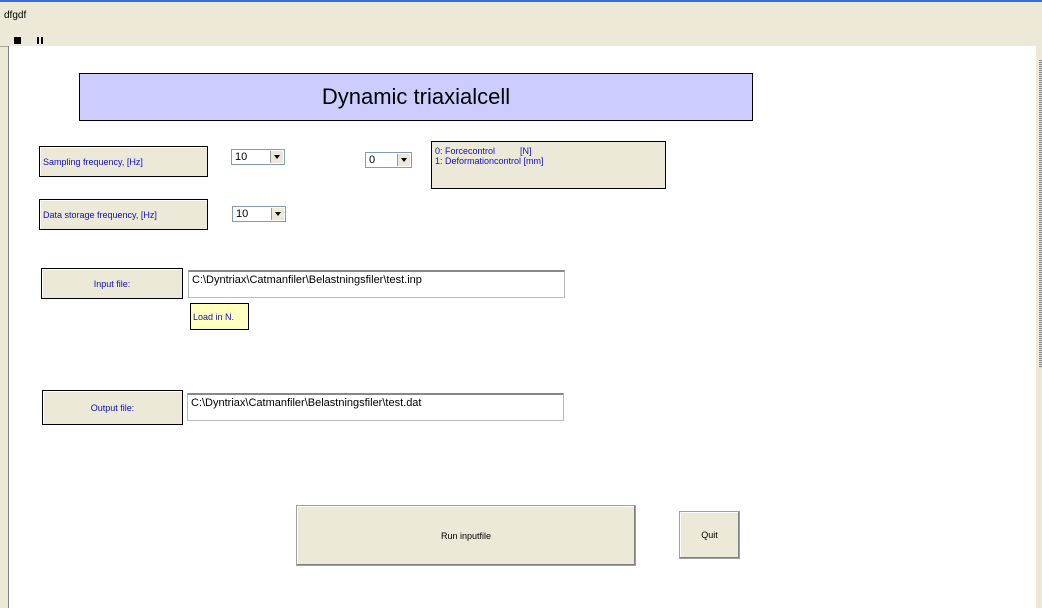 This screenshot has width=1042, height=608. What do you see at coordinates (219, 316) in the screenshot?
I see `load-unit-note: Load in N.` at bounding box center [219, 316].